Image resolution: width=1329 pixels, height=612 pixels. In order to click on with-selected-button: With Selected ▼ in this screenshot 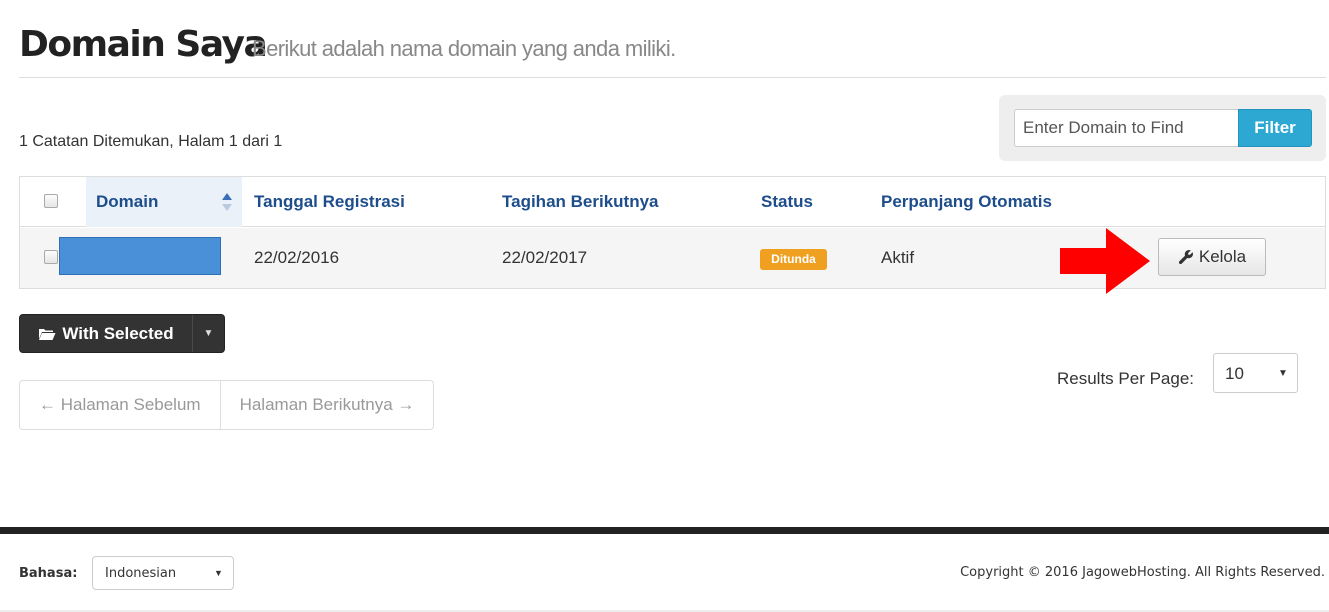, I will do `click(122, 333)`.